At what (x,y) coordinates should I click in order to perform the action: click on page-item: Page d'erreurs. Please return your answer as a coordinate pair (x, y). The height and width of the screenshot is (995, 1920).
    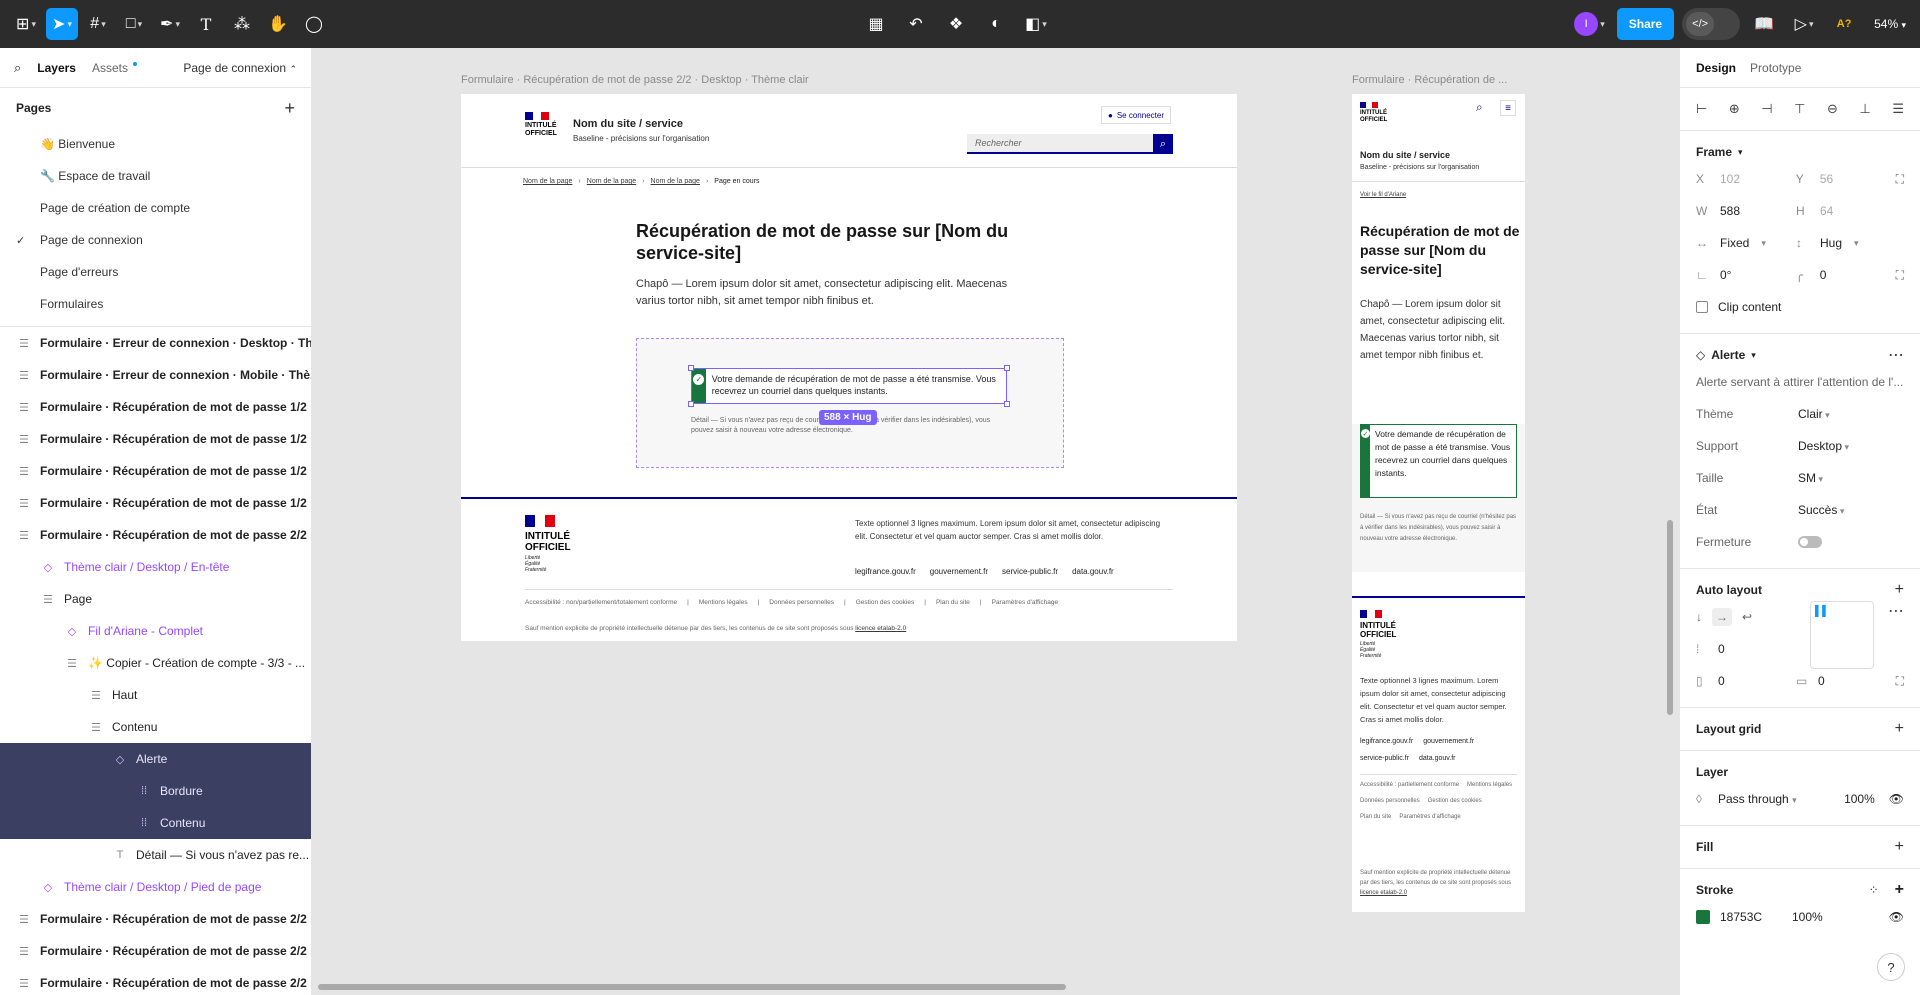
    Looking at the image, I should click on (155, 272).